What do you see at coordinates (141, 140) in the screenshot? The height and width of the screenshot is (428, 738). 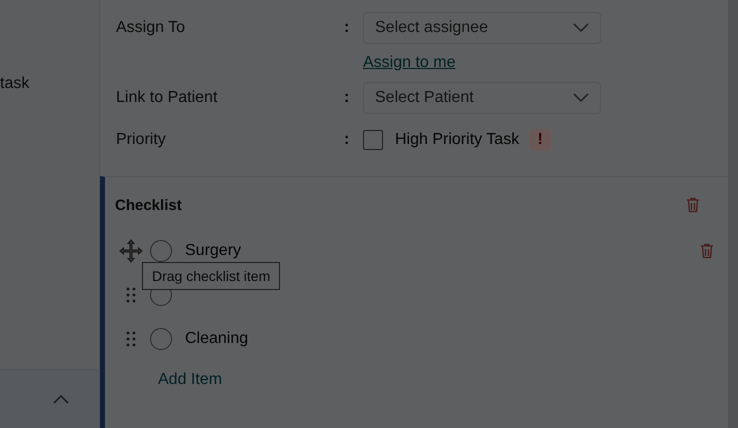 I see `field-label: Priority` at bounding box center [141, 140].